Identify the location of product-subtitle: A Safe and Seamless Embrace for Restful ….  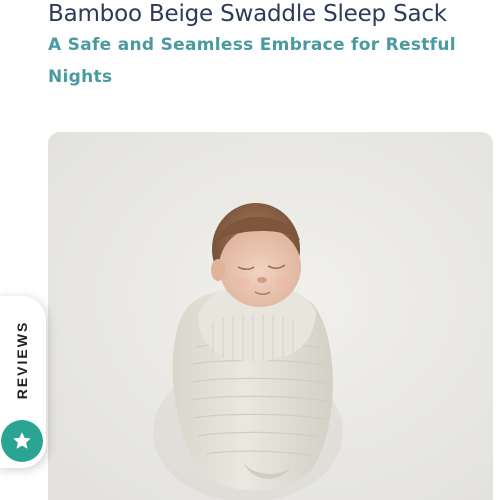
(252, 61).